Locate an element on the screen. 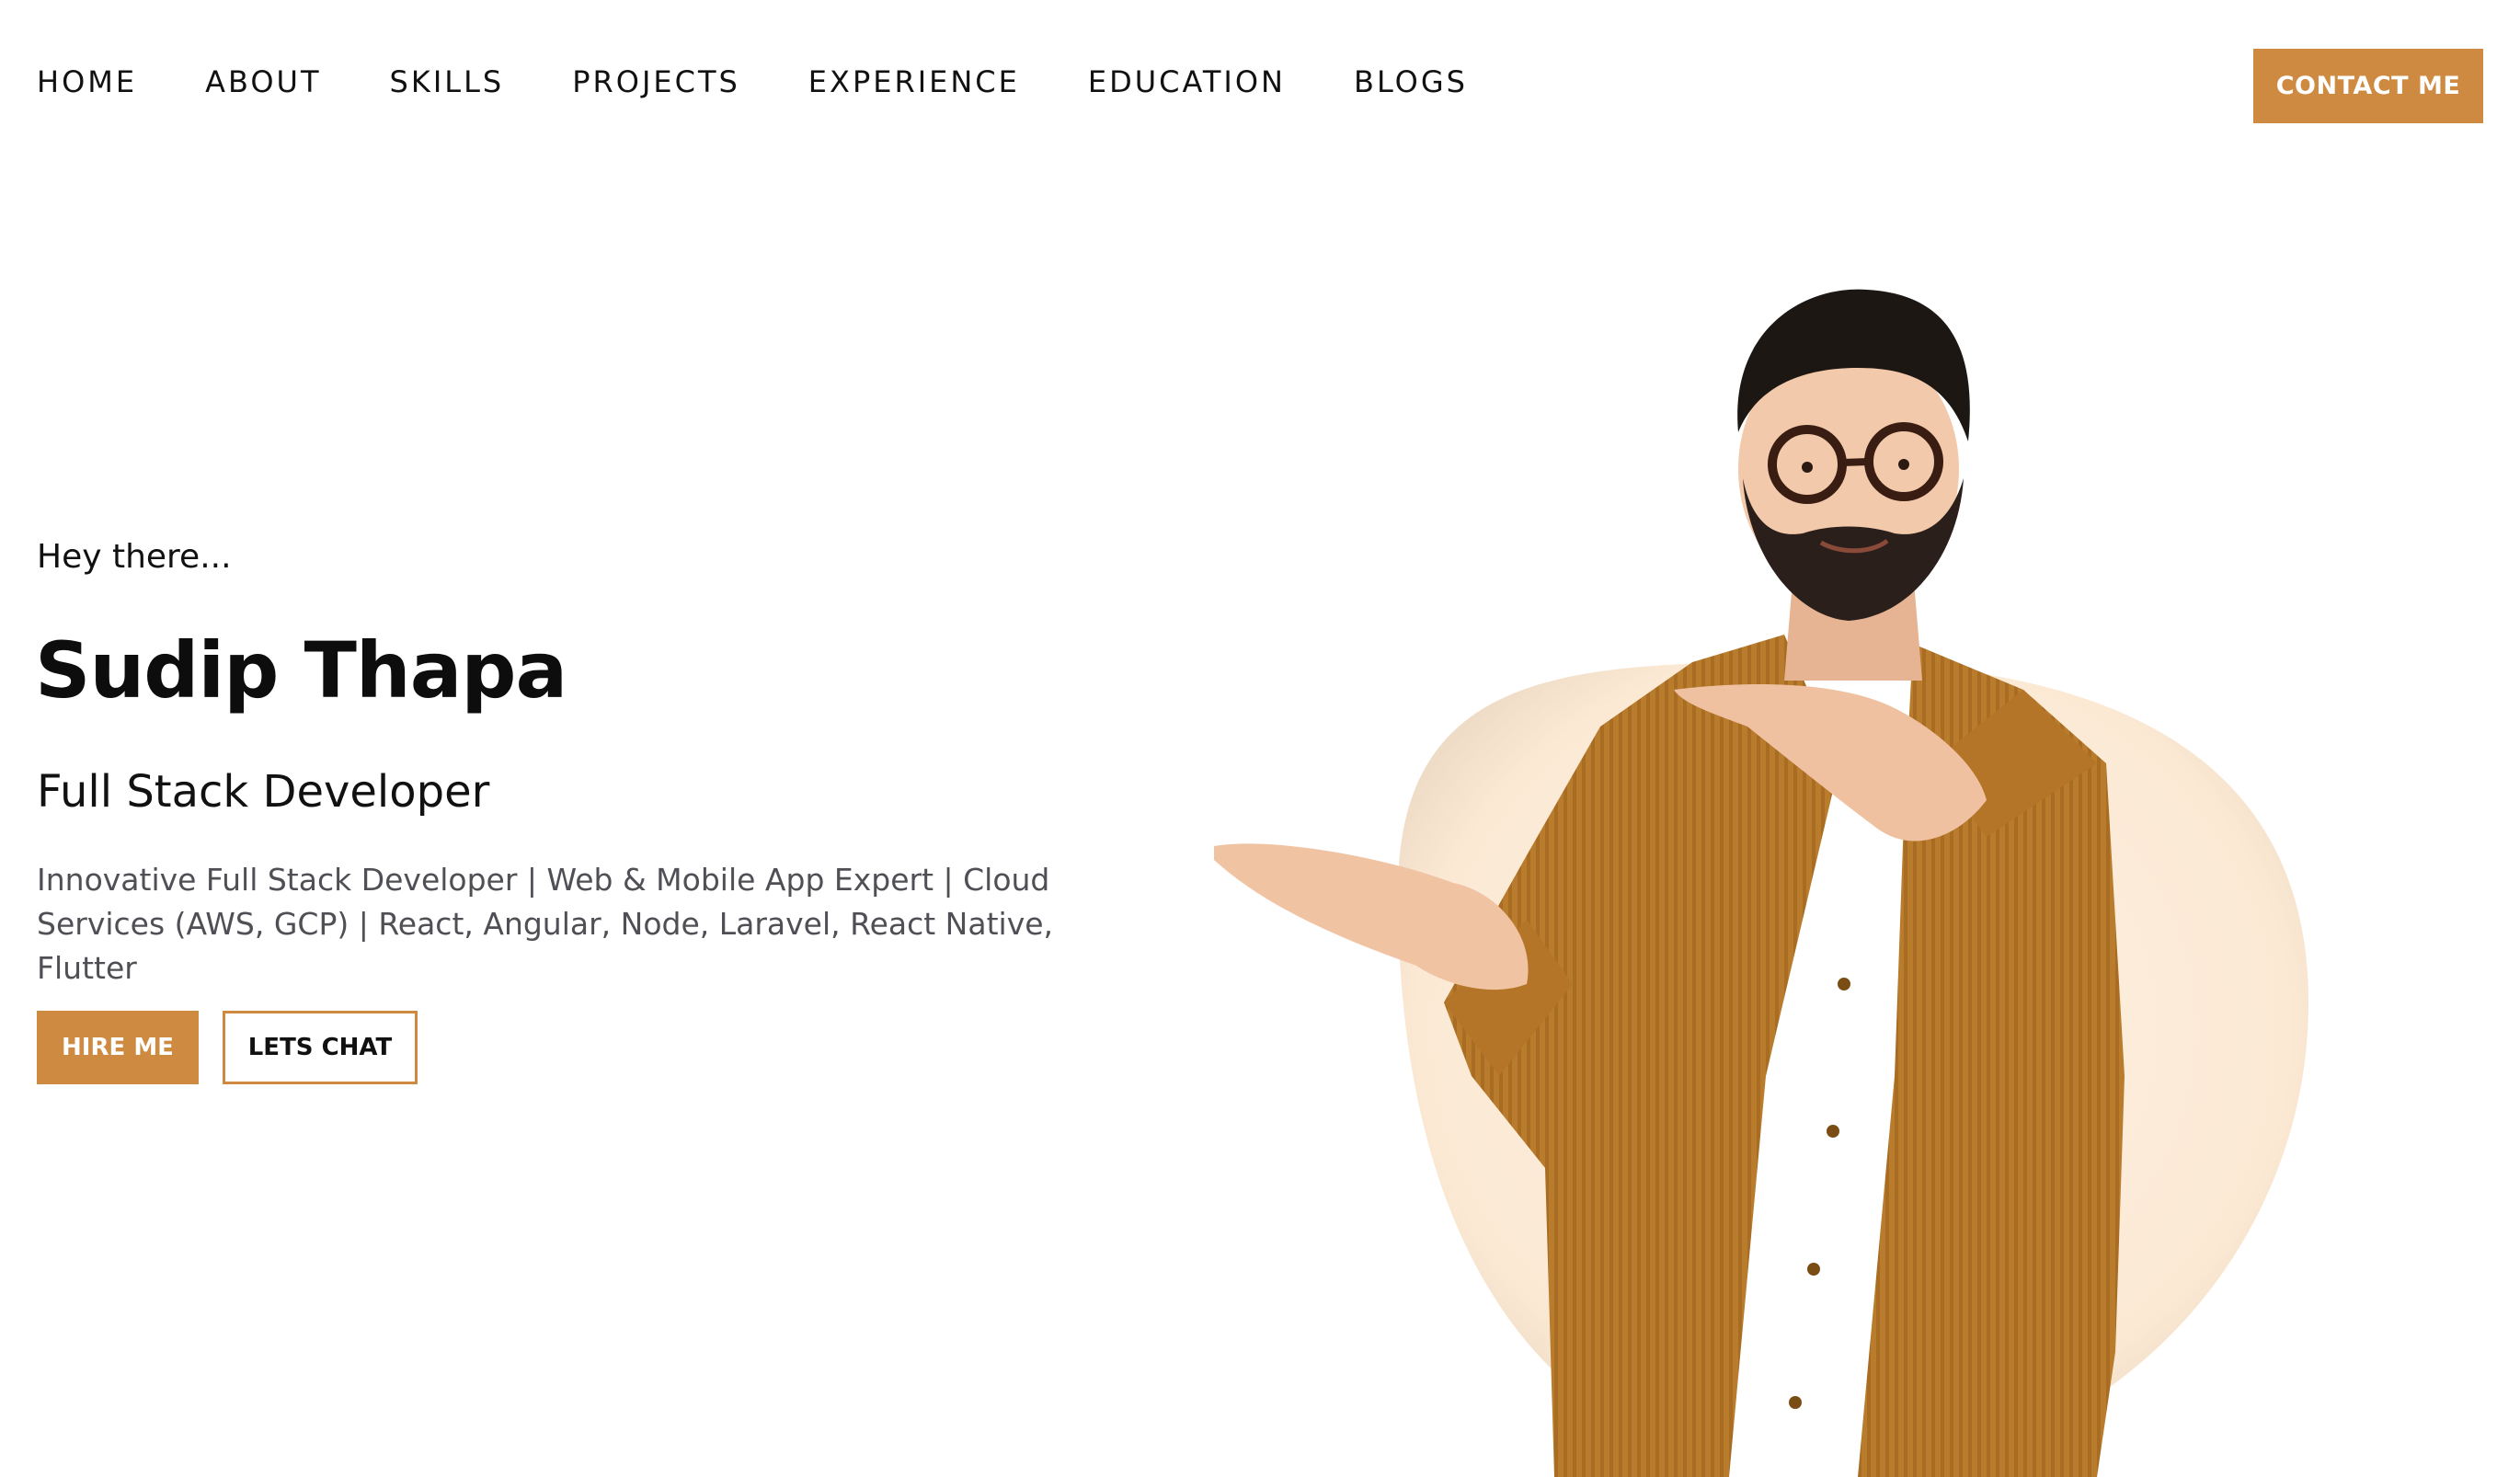 The image size is (2520, 1477). nav-about-link: ABOUT is located at coordinates (263, 82).